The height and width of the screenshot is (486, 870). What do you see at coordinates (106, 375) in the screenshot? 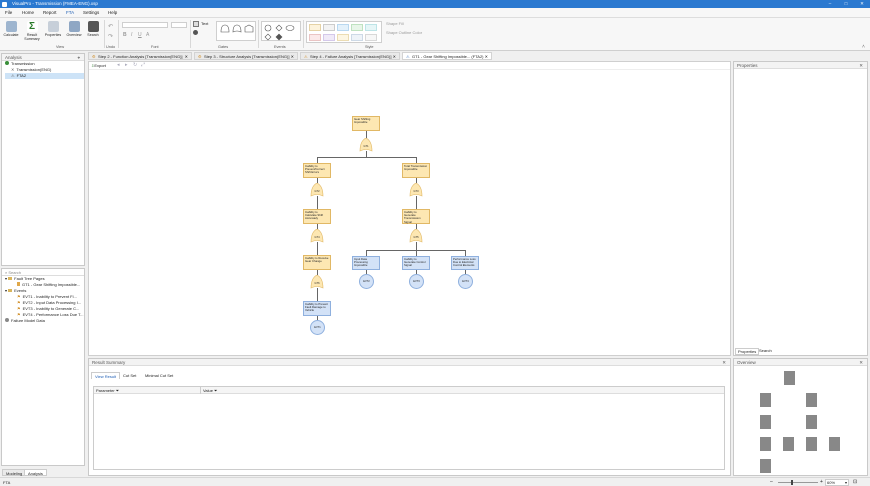
I see `tab-view-result: View Result` at bounding box center [106, 375].